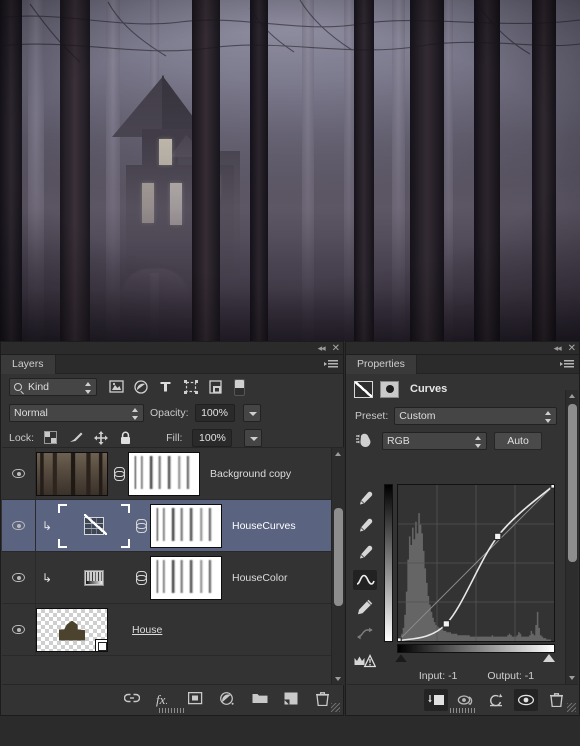 The image size is (580, 746). Describe the element at coordinates (228, 699) in the screenshot. I see `new-adjustment-layer-icon` at that location.